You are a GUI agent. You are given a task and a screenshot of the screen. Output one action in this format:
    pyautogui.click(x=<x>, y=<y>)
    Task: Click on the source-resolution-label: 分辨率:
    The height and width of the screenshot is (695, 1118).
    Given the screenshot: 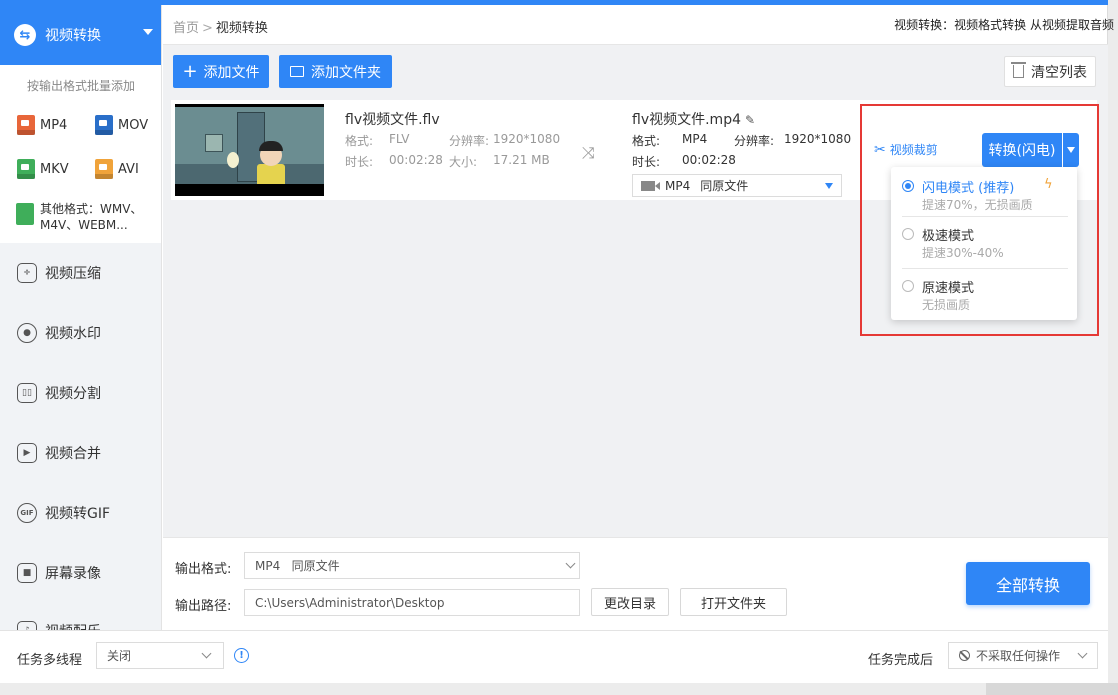 What is the action you would take?
    pyautogui.click(x=469, y=141)
    